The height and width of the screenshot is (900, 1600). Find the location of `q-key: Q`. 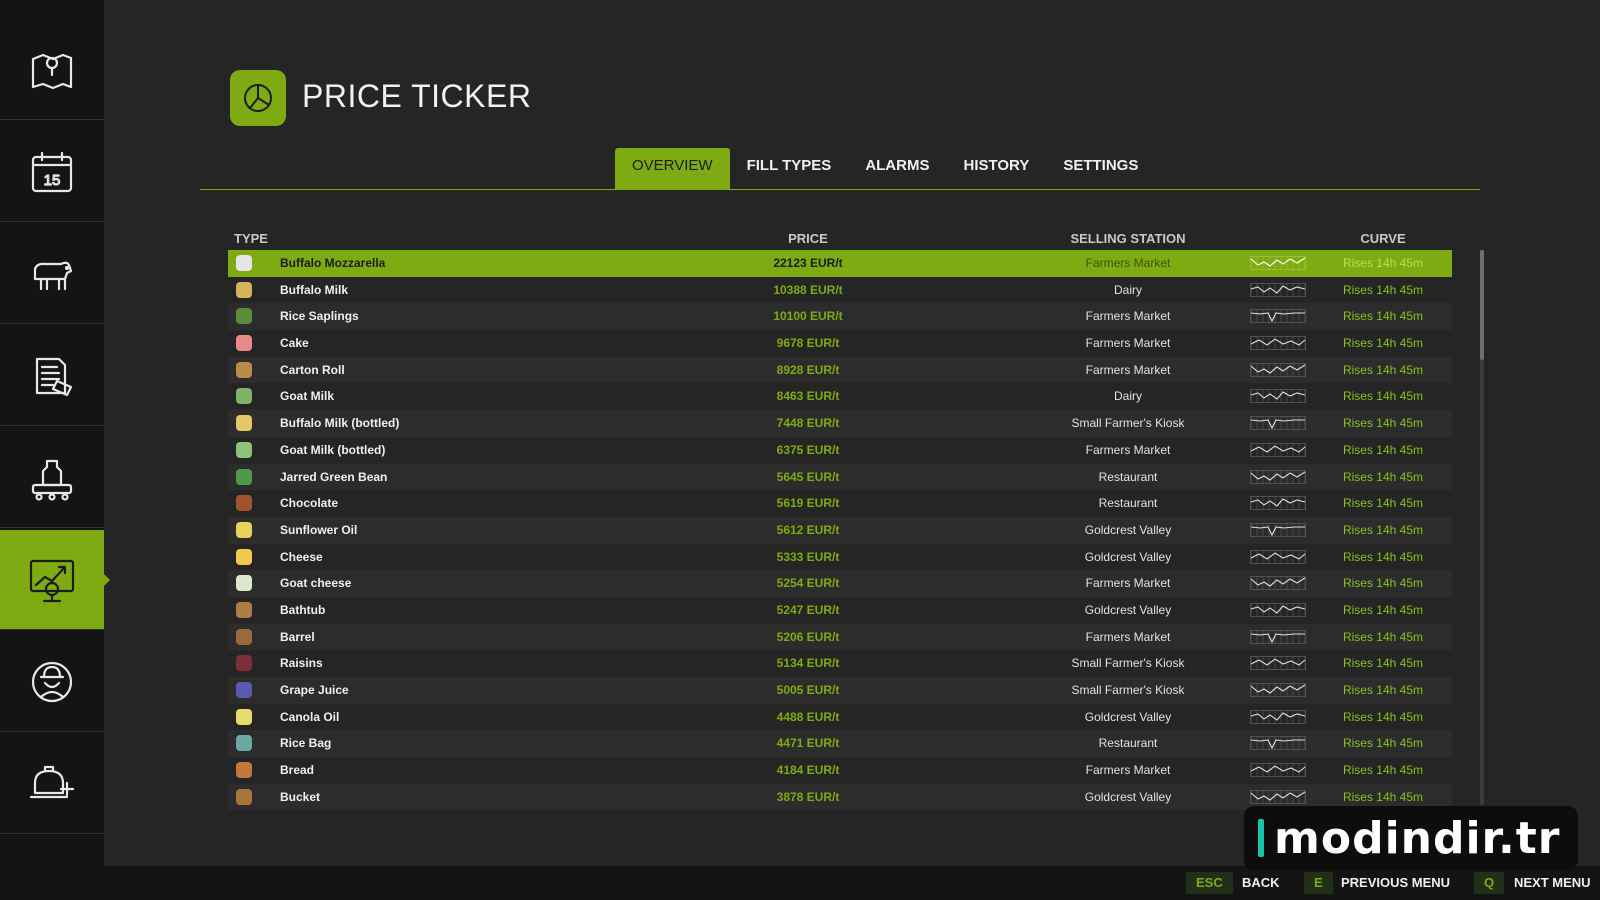

q-key: Q is located at coordinates (1489, 883).